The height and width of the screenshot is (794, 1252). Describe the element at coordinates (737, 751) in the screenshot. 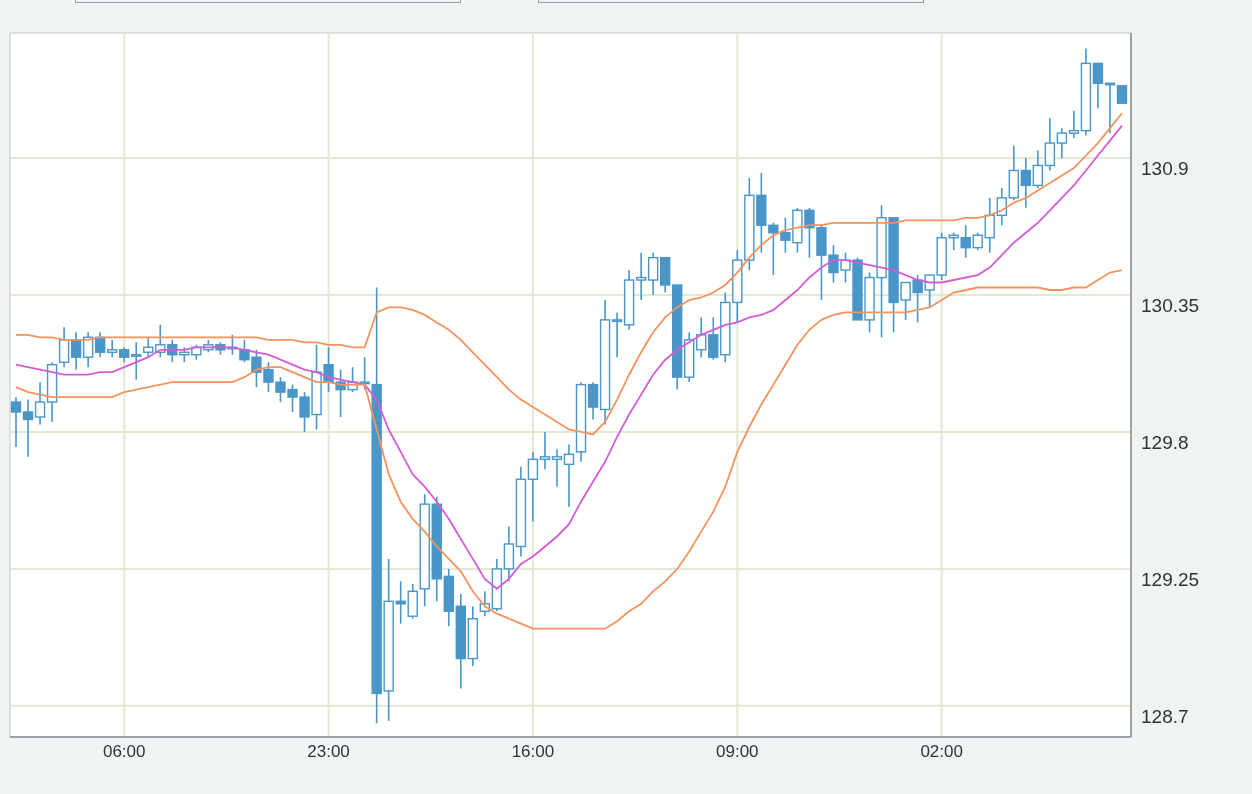

I see `axis-label: 09:00` at that location.